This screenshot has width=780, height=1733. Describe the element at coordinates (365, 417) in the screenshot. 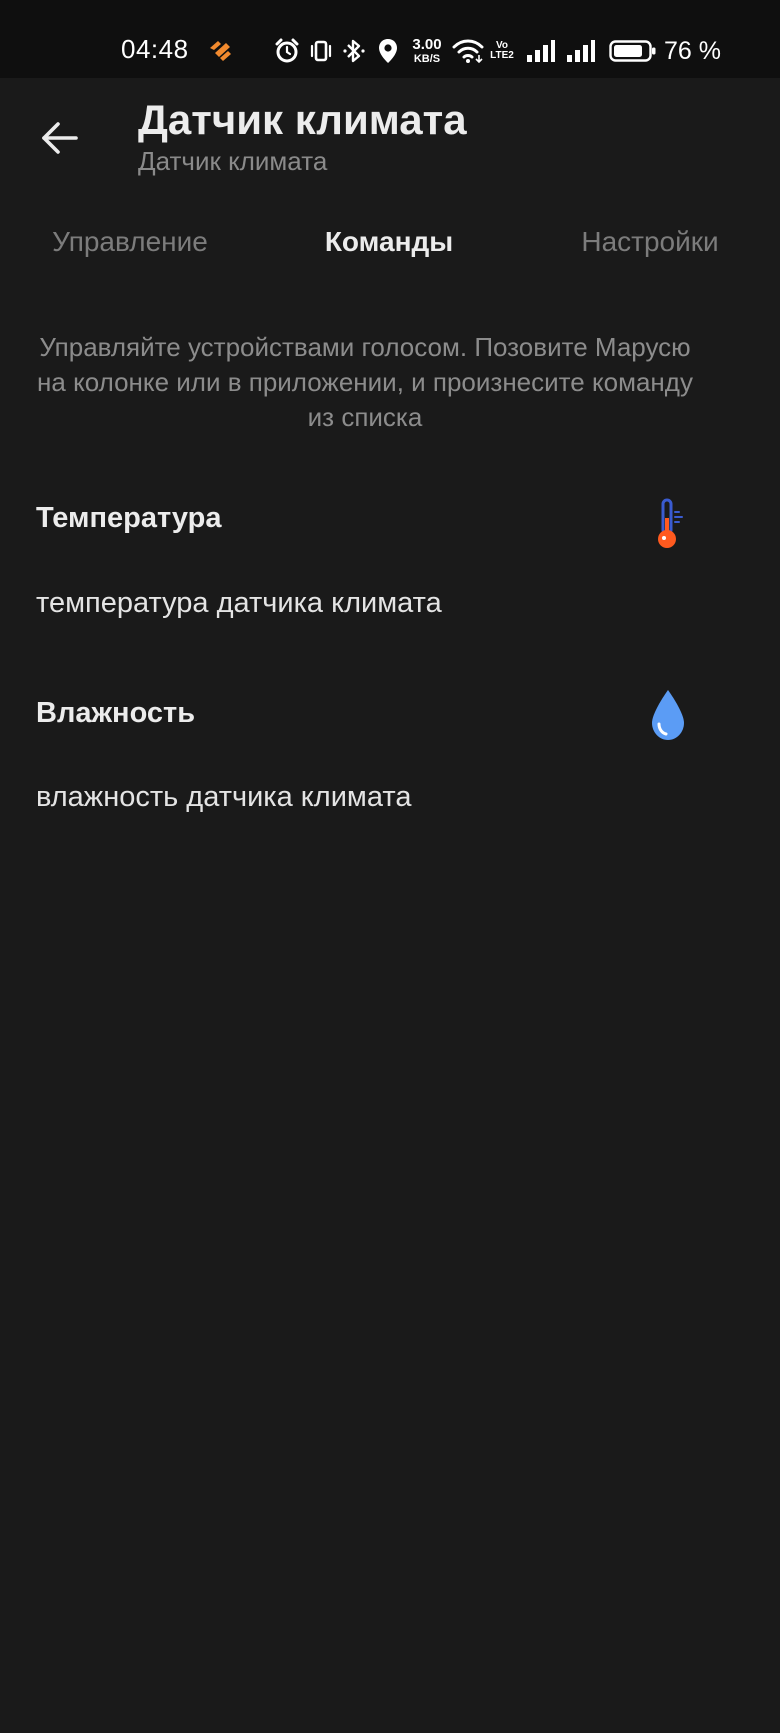

I see `intro-line: из списка` at that location.